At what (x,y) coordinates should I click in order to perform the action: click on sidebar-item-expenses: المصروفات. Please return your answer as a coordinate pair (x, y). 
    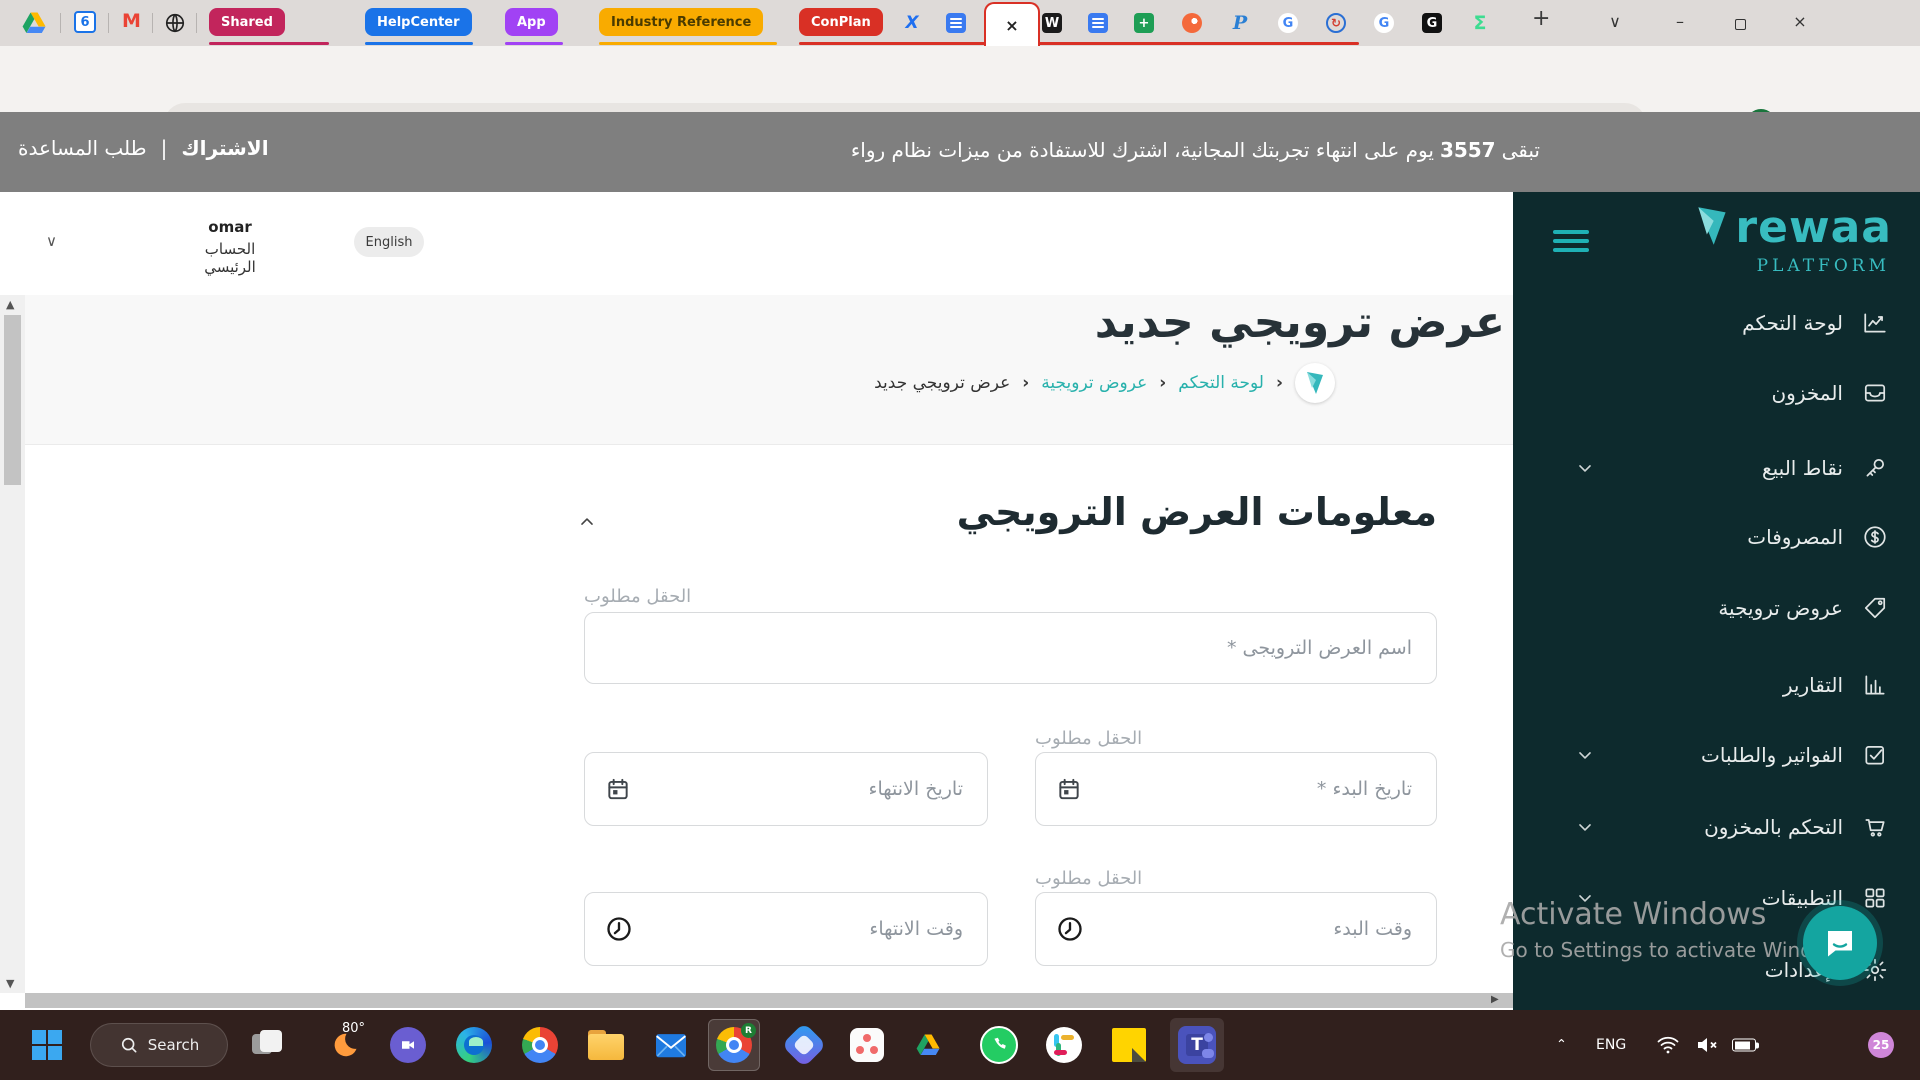
    Looking at the image, I should click on (1716, 537).